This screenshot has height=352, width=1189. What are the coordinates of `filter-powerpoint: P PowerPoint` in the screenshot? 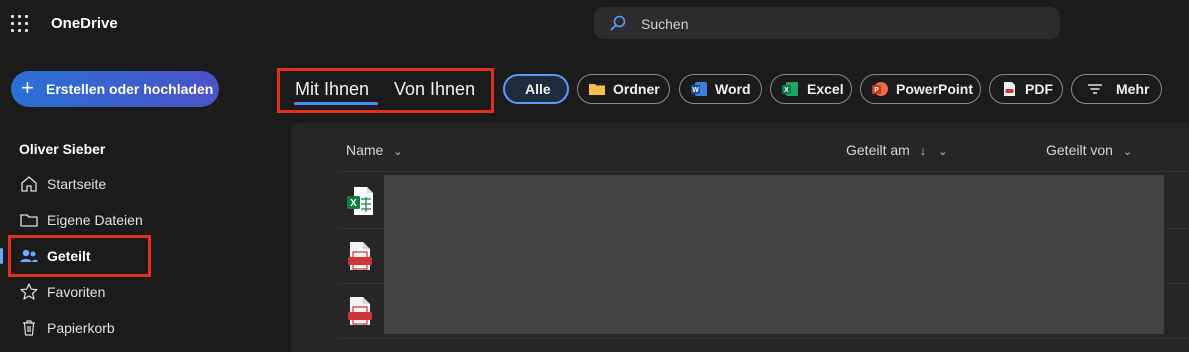 It's located at (920, 89).